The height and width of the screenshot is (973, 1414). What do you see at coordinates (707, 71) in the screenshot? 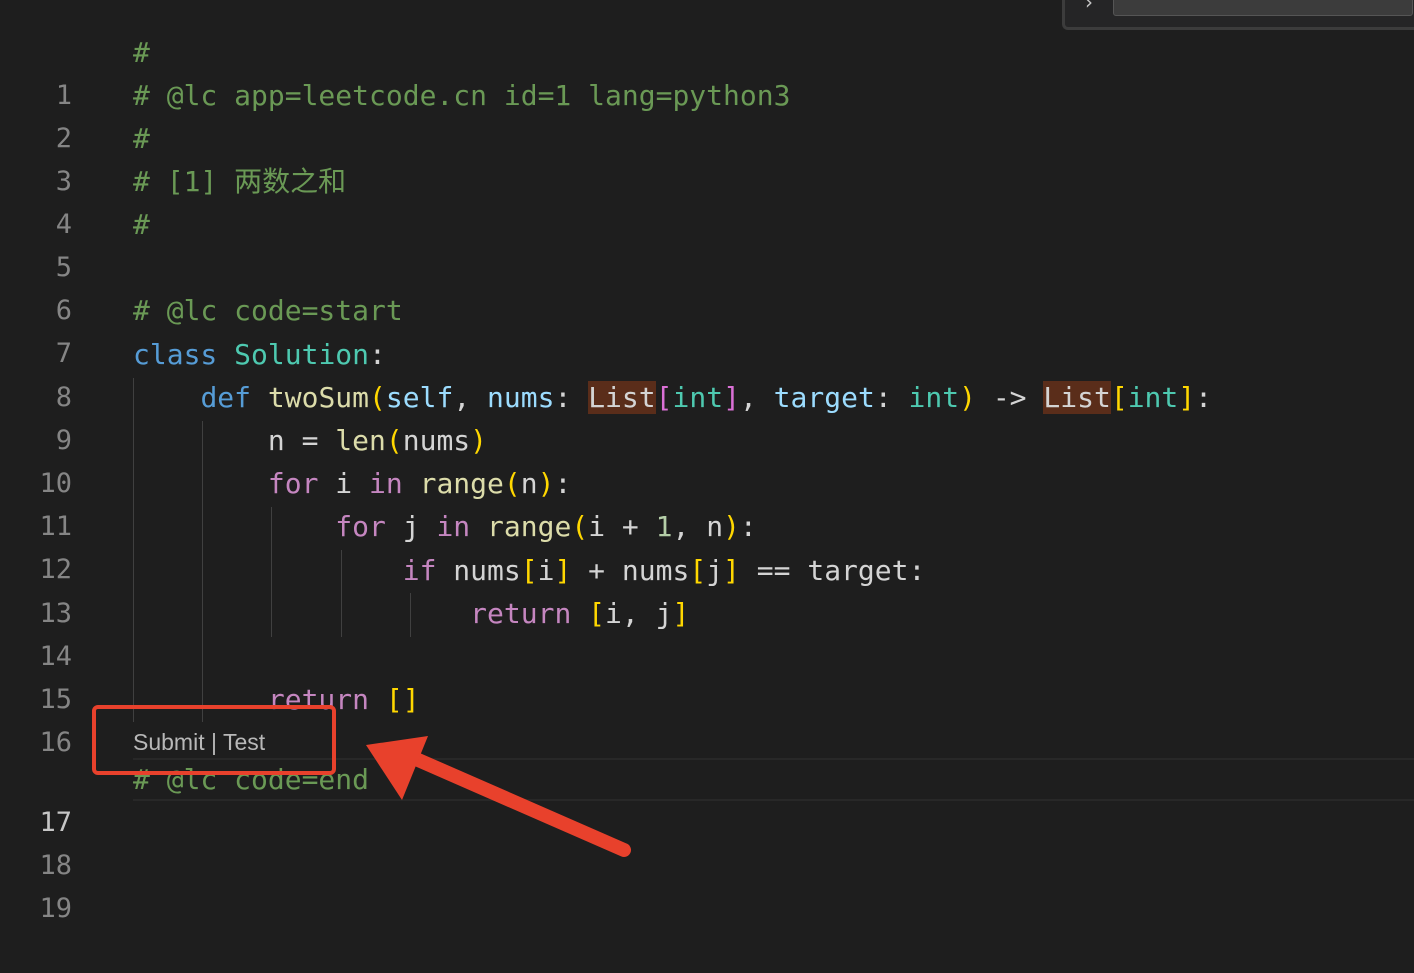
I see `code-line: 1 #` at bounding box center [707, 71].